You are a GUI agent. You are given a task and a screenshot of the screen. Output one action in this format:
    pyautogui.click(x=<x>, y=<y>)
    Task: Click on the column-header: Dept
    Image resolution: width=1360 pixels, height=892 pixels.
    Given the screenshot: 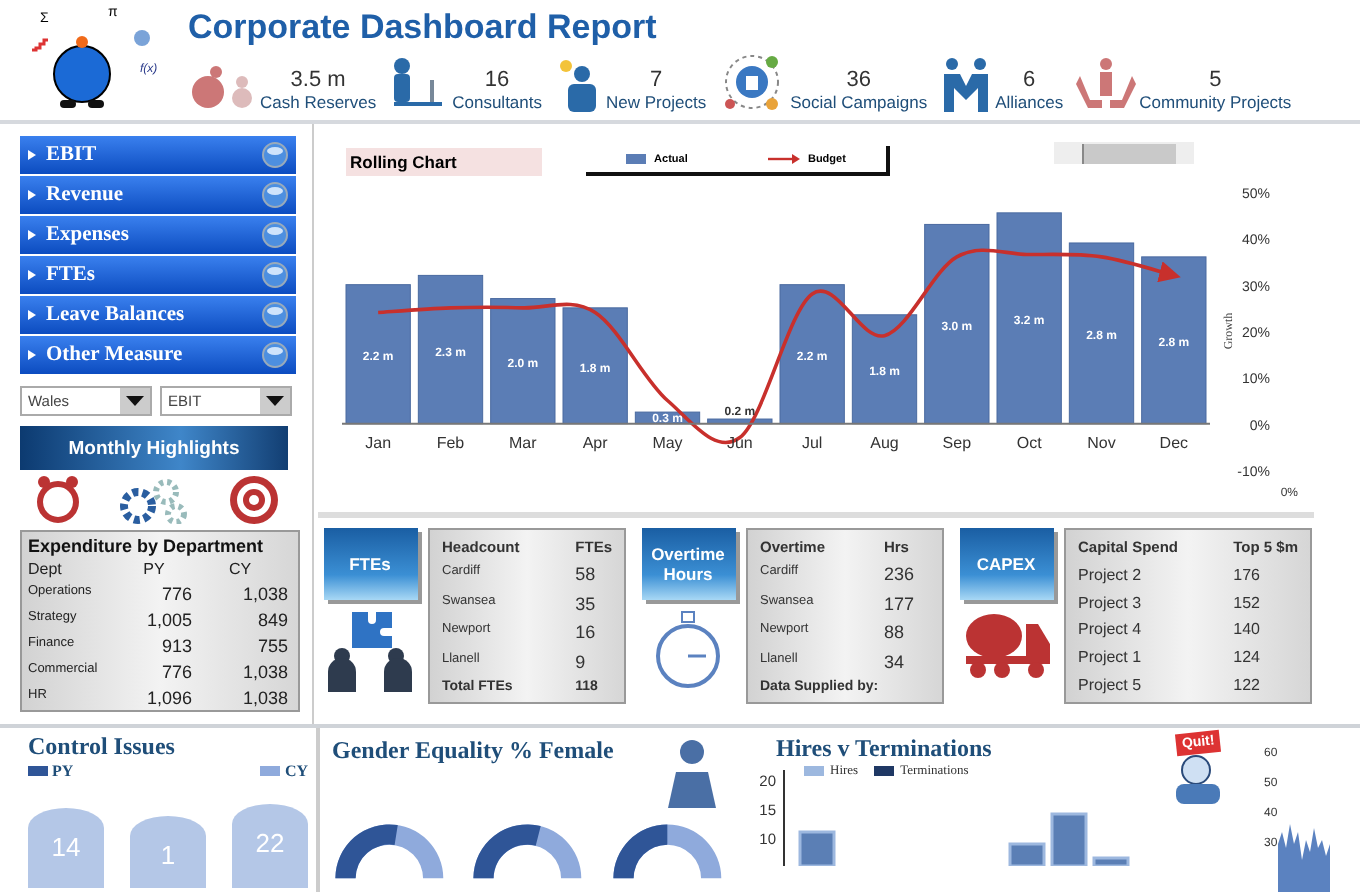 What is the action you would take?
    pyautogui.click(x=46, y=569)
    